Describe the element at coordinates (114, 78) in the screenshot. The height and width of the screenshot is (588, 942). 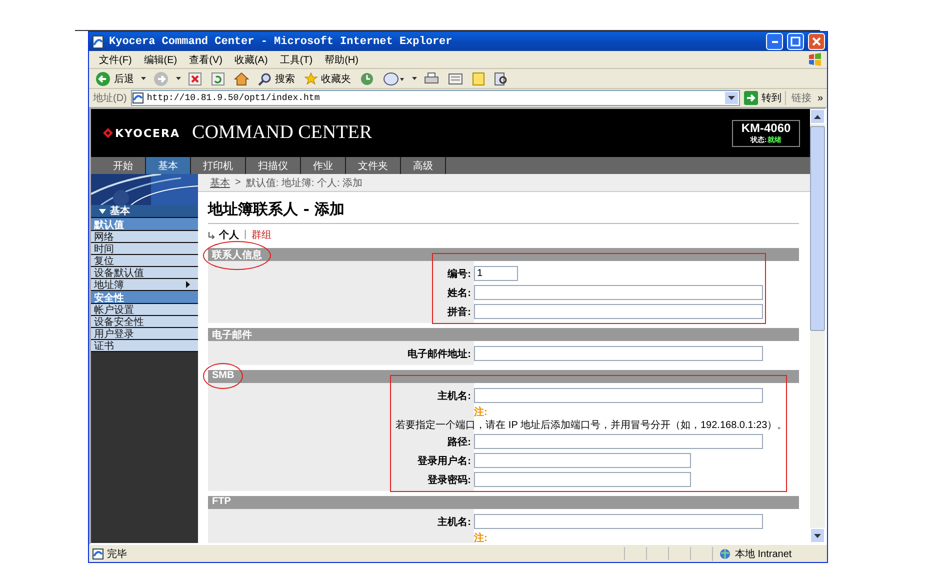
I see `back-button: 后退` at that location.